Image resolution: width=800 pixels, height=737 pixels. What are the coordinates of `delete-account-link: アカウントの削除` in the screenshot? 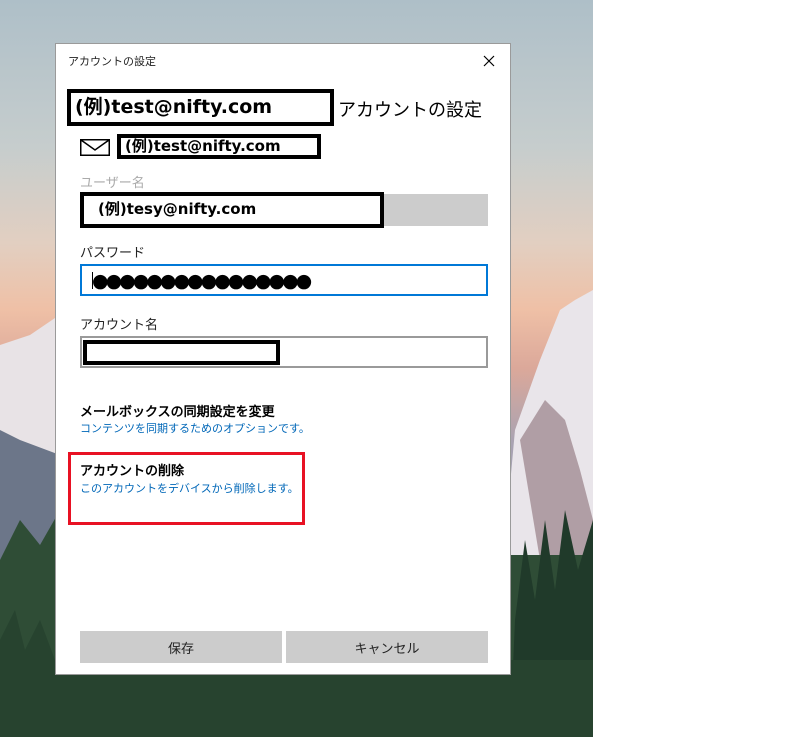 It's located at (132, 469).